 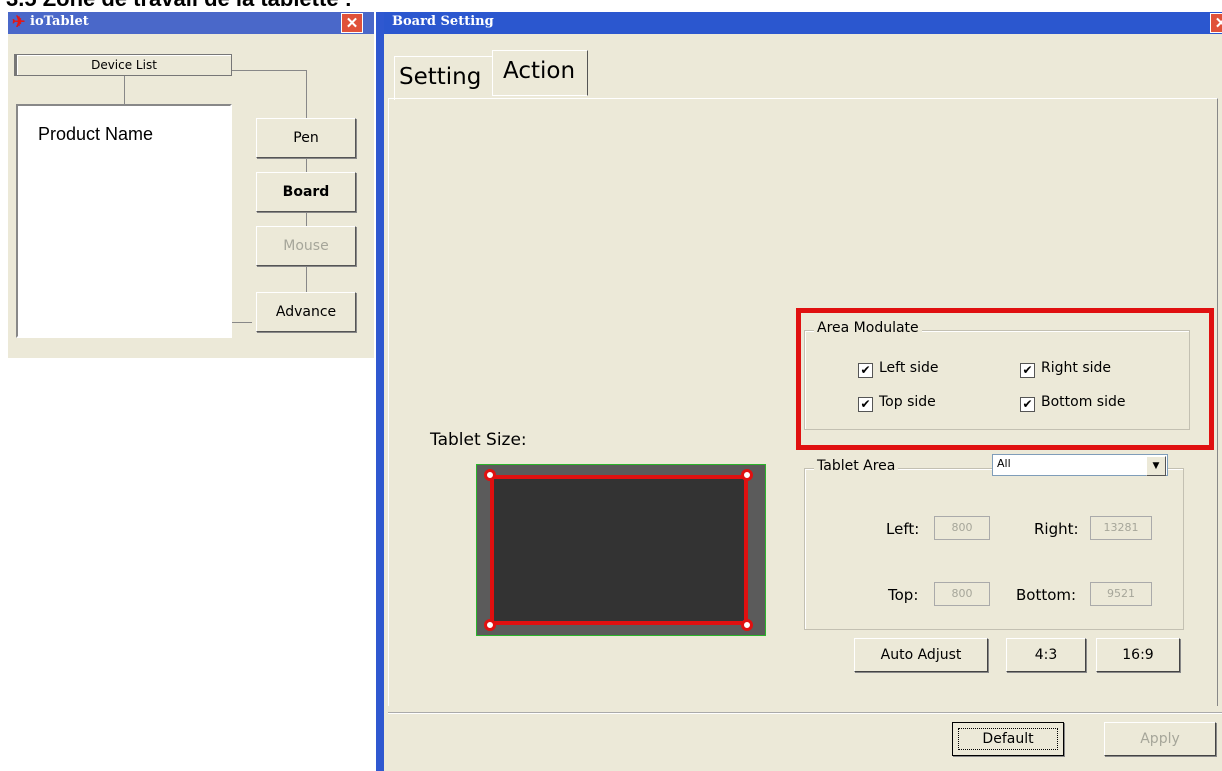 What do you see at coordinates (490, 625) in the screenshot?
I see `resize-handle-bottom-left` at bounding box center [490, 625].